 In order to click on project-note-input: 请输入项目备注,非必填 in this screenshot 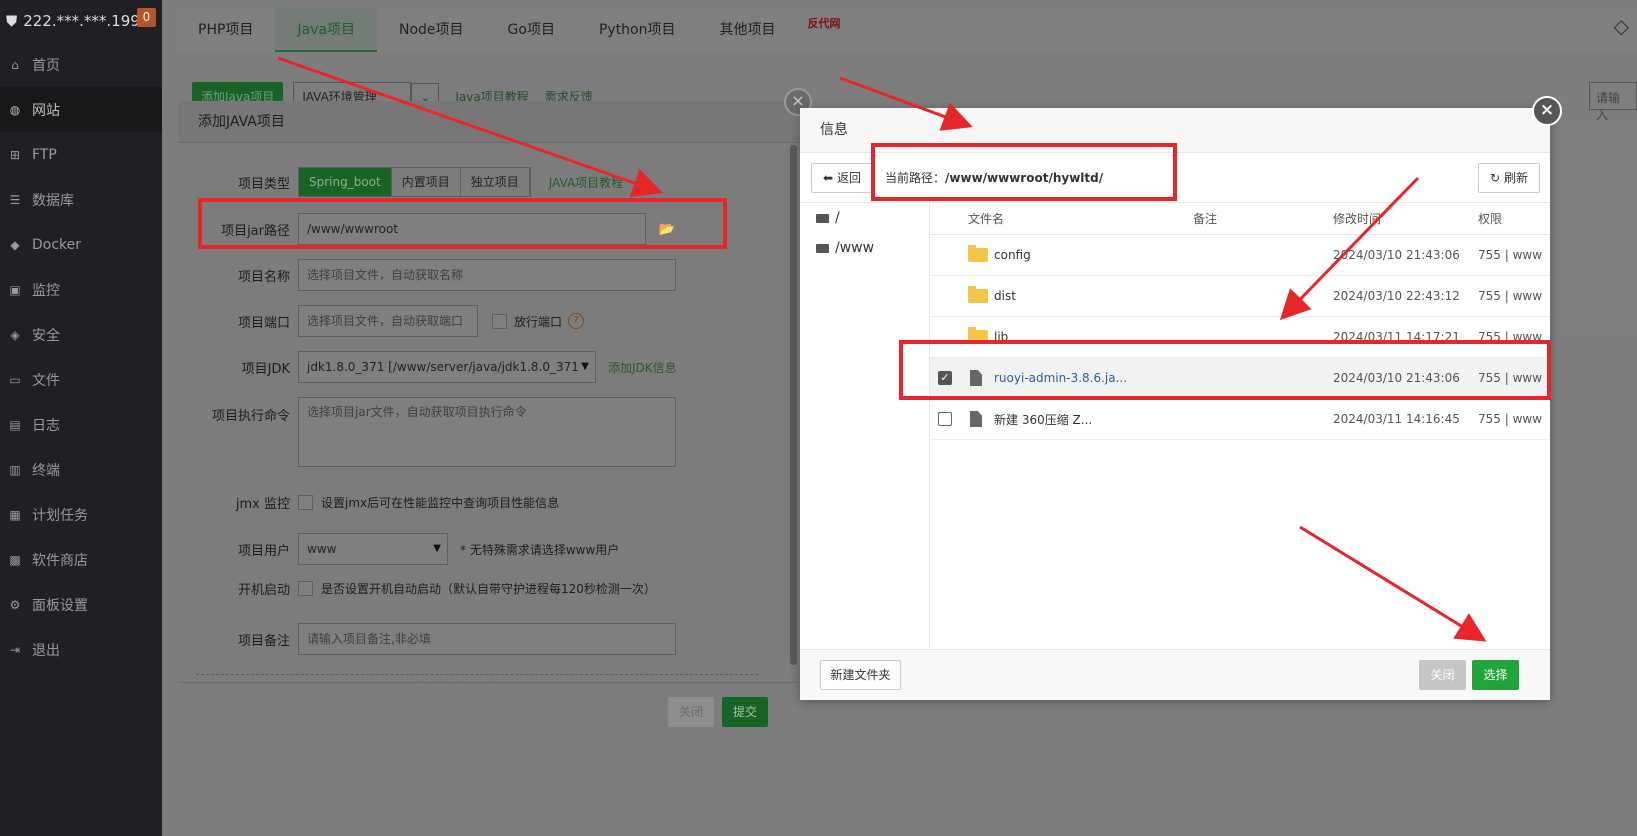, I will do `click(487, 639)`.